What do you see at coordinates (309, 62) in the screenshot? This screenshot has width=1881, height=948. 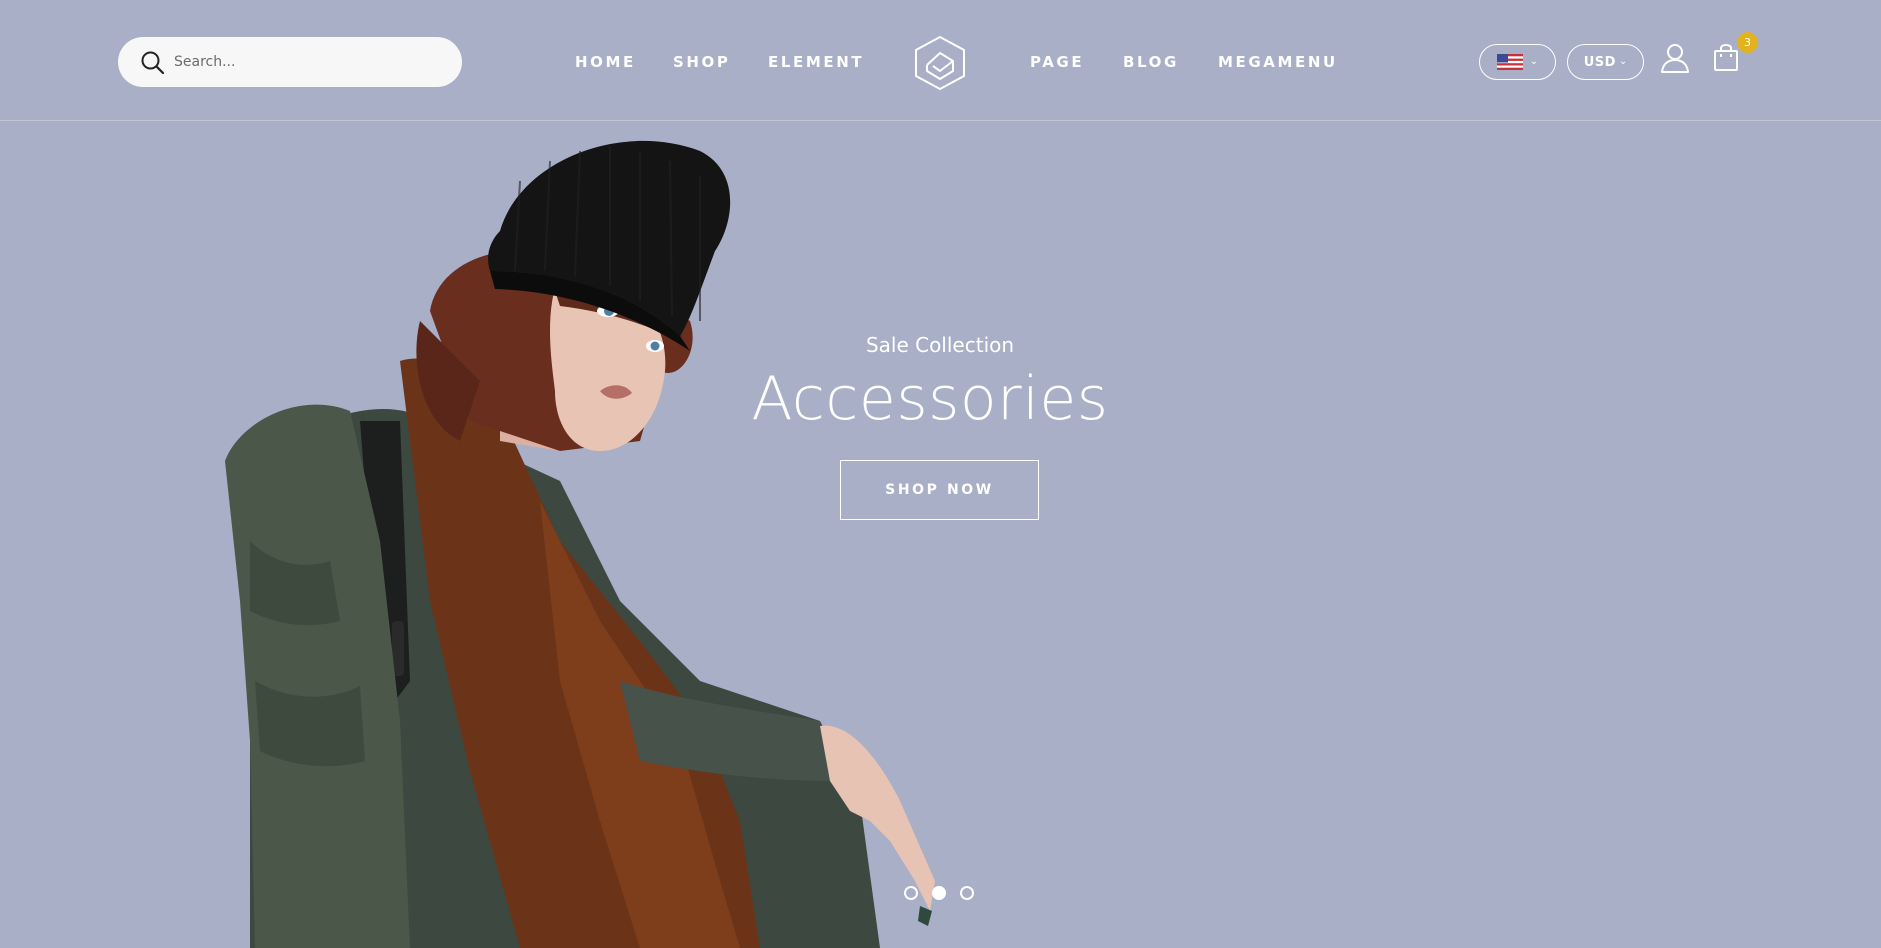 I see `search-input` at bounding box center [309, 62].